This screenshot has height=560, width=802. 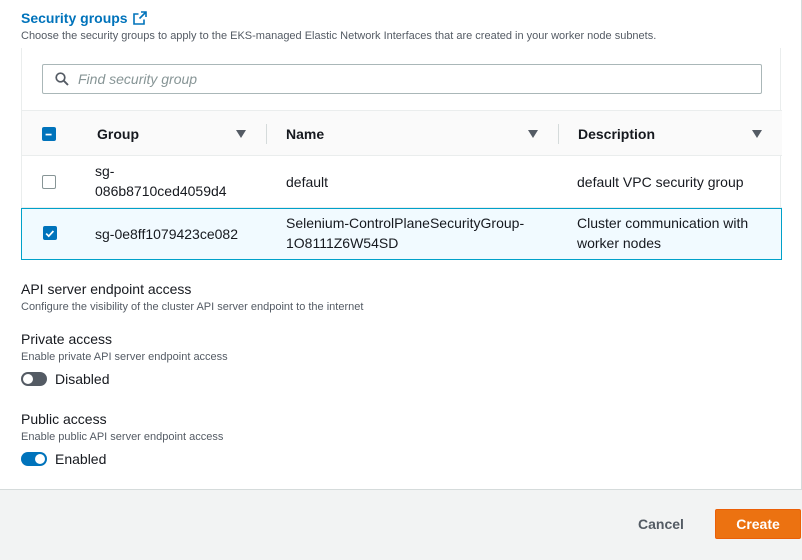 What do you see at coordinates (758, 524) in the screenshot?
I see `create-button: Create` at bounding box center [758, 524].